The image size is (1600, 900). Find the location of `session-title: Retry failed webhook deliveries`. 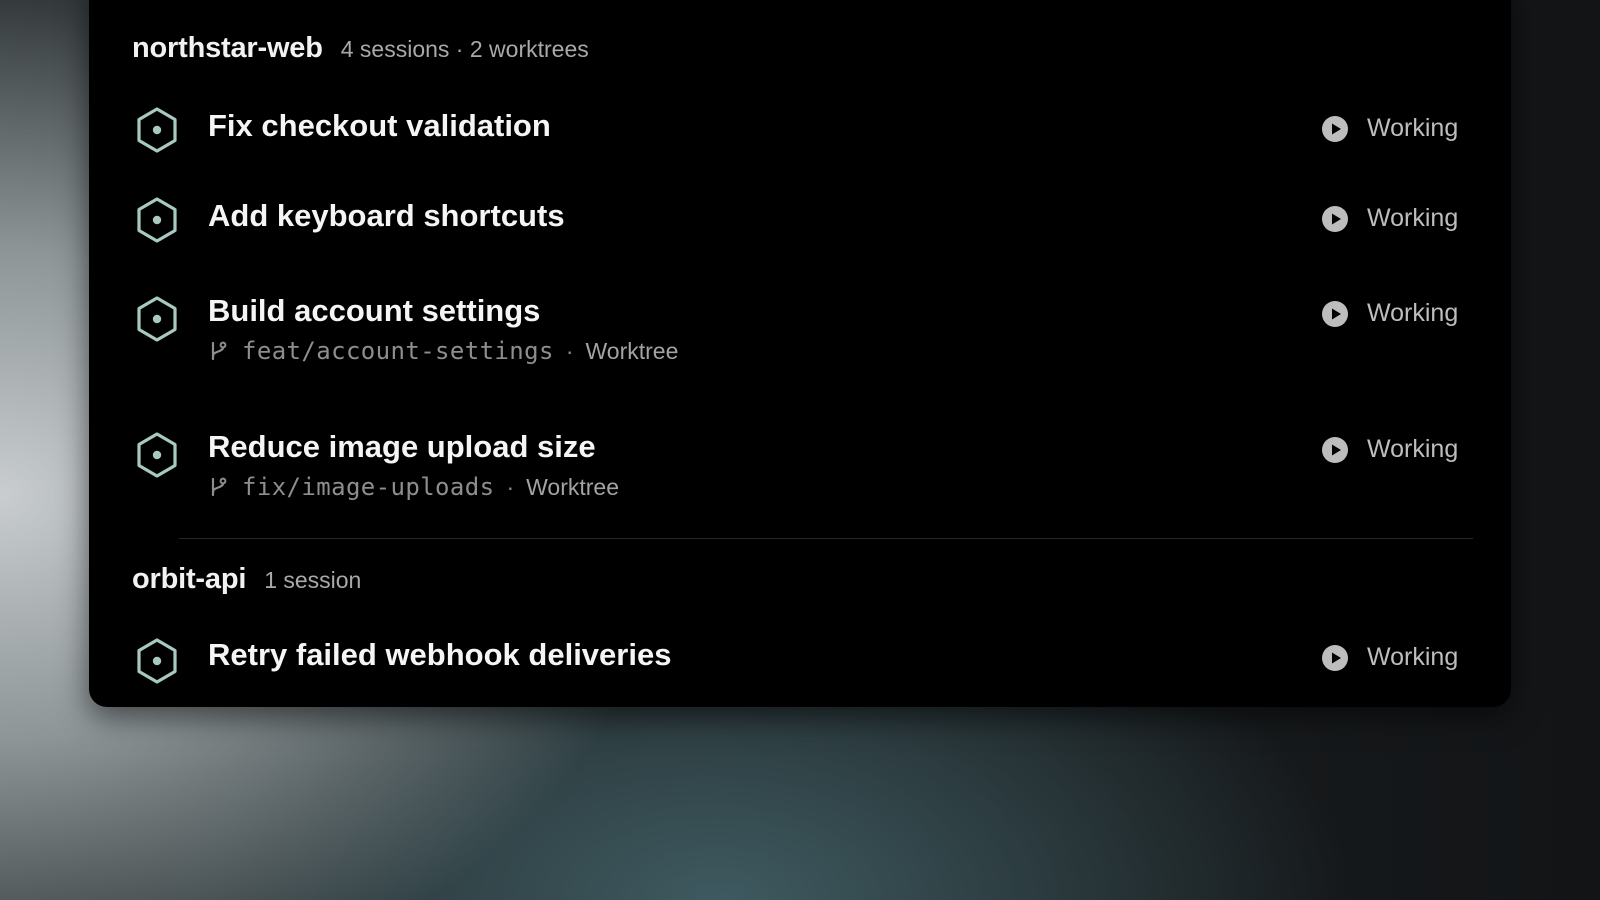

session-title: Retry failed webhook deliveries is located at coordinates (440, 654).